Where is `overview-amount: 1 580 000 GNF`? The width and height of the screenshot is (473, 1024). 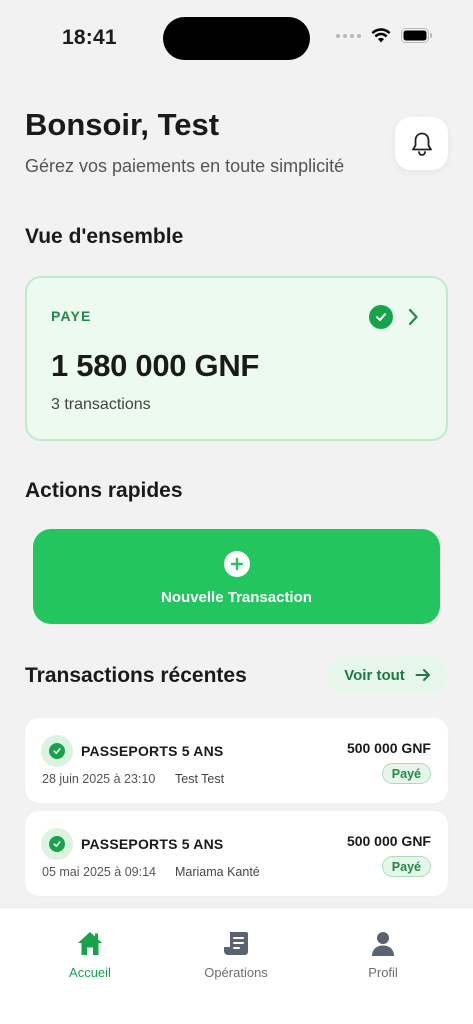
overview-amount: 1 580 000 GNF is located at coordinates (155, 365).